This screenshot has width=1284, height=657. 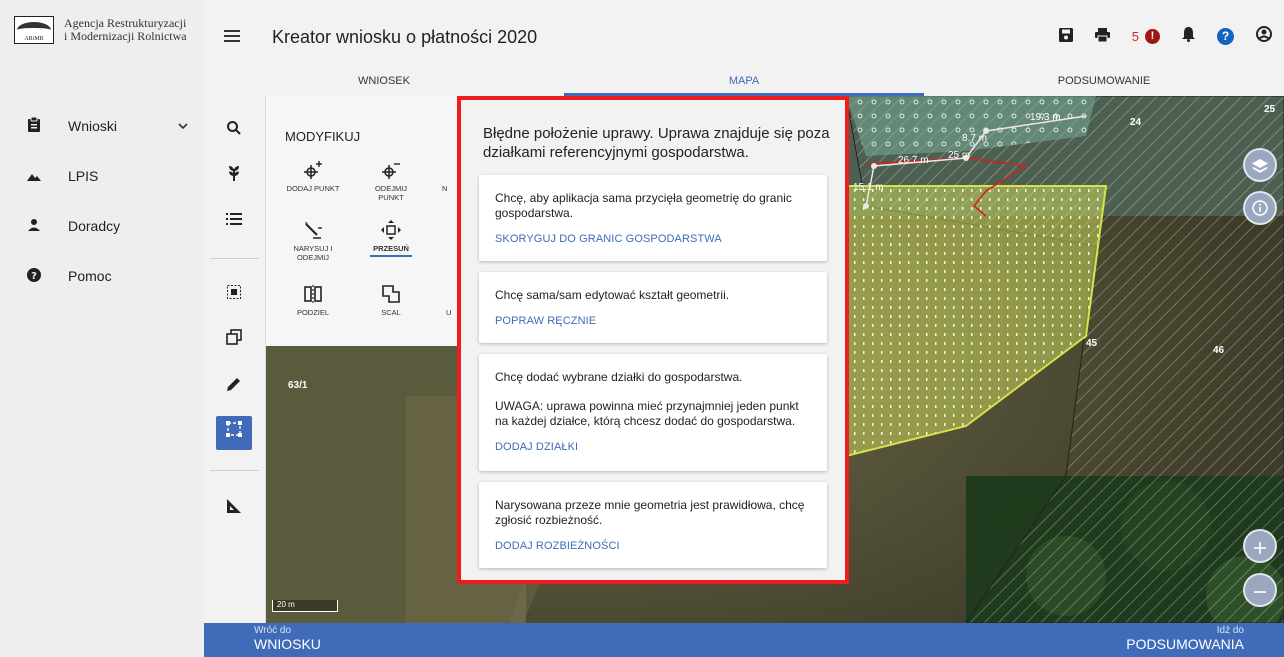 What do you see at coordinates (287, 644) in the screenshot?
I see `back-big-label: WNIOSKU` at bounding box center [287, 644].